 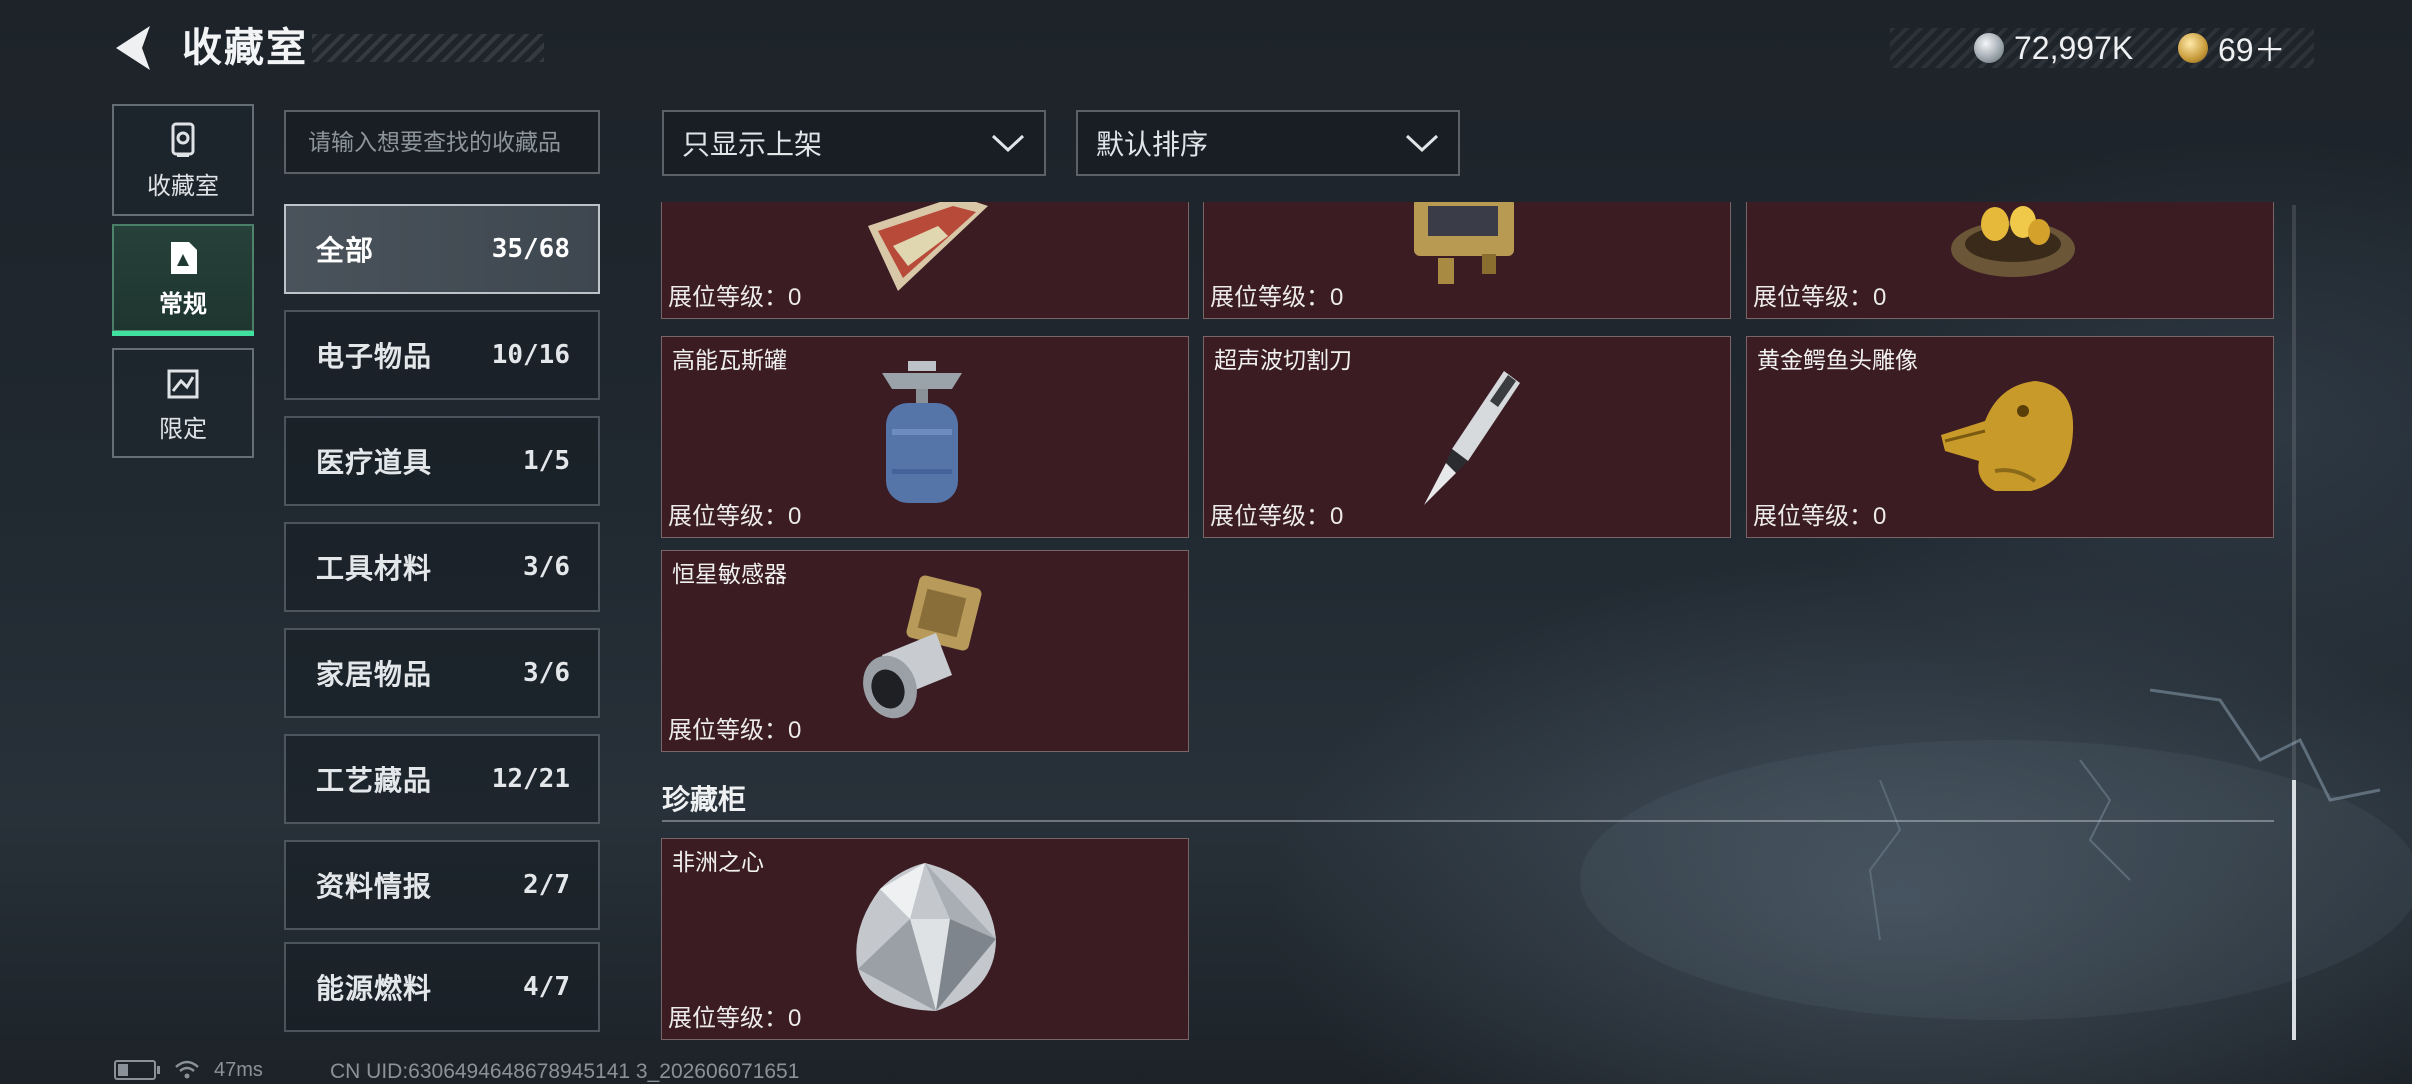 I want to click on item-name: 黄金鳄鱼头雕像, so click(x=1837, y=360).